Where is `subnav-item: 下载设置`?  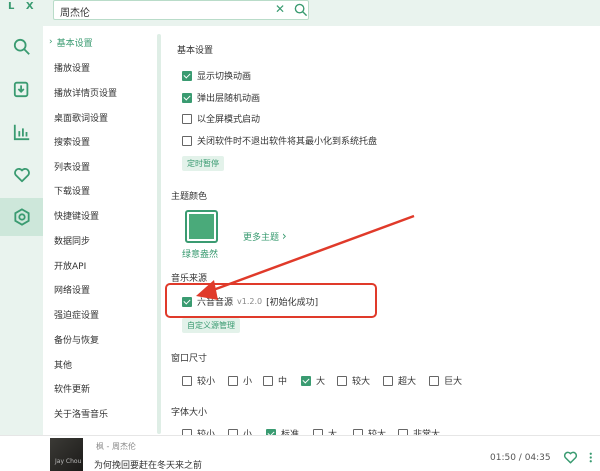
subnav-item: 下载设置 is located at coordinates (72, 190).